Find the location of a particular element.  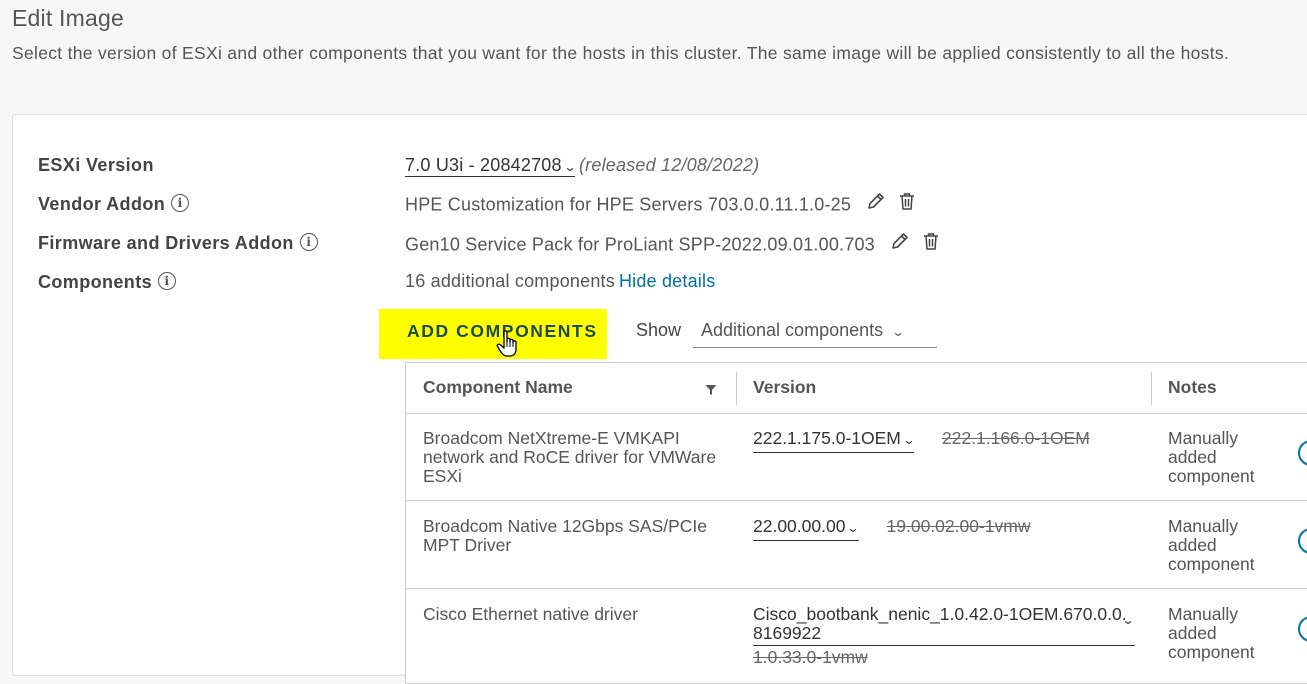

component-version-text: 222.1.175.0-1OEM is located at coordinates (827, 438).